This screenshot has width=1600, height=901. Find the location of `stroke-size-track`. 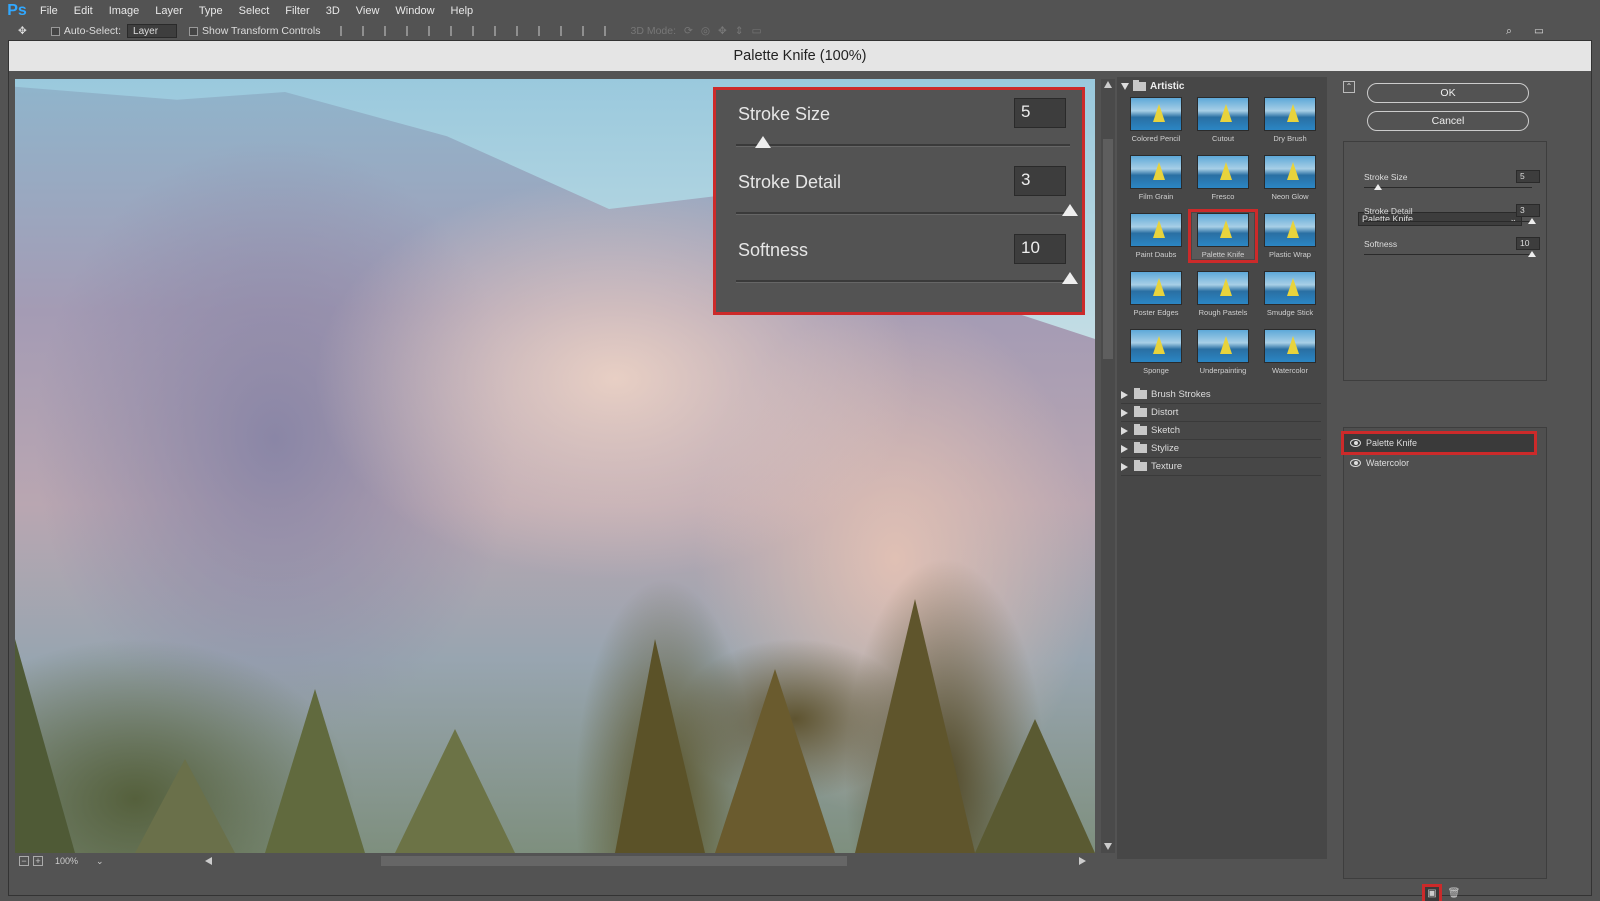

stroke-size-track is located at coordinates (1448, 187).